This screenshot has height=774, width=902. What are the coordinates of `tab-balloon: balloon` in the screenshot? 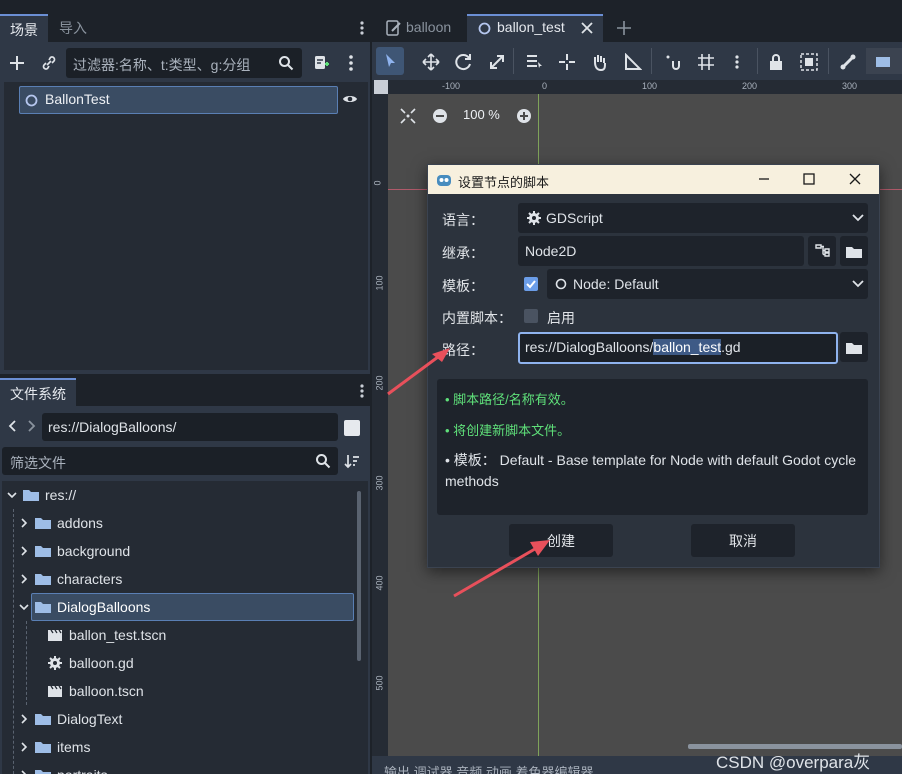 It's located at (418, 28).